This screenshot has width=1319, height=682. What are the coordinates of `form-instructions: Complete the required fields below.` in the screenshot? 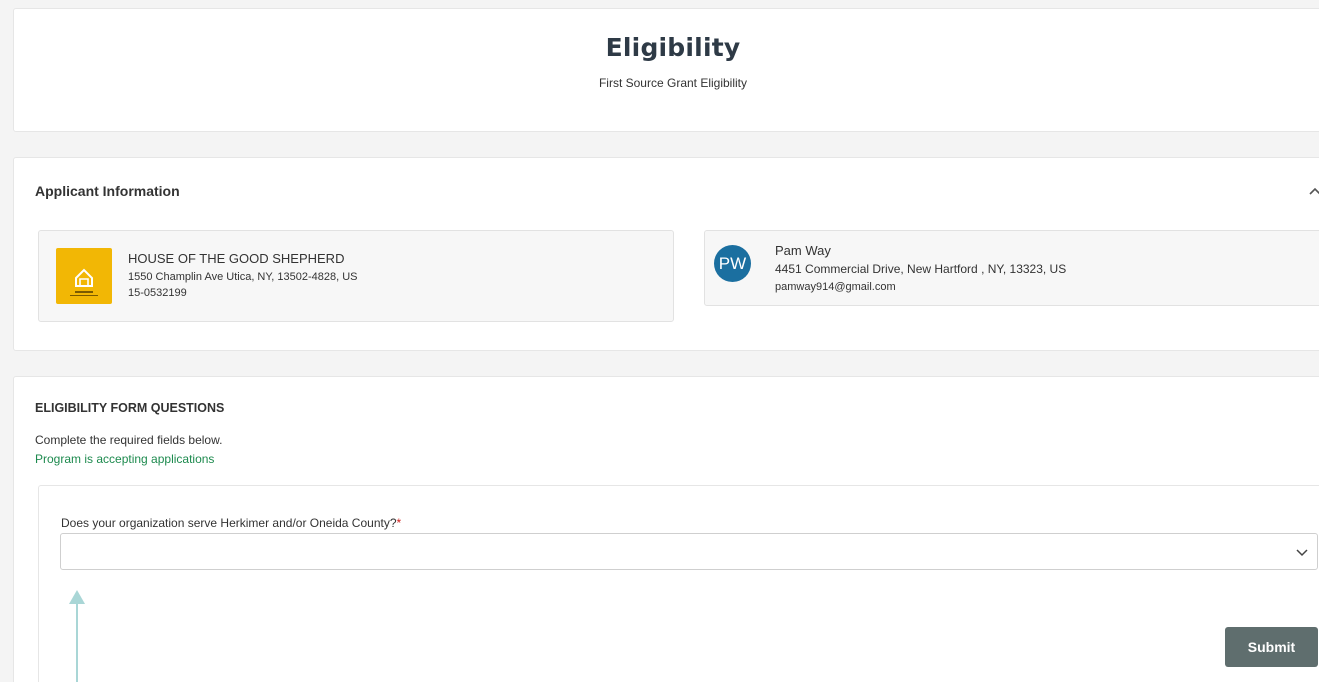 It's located at (129, 440).